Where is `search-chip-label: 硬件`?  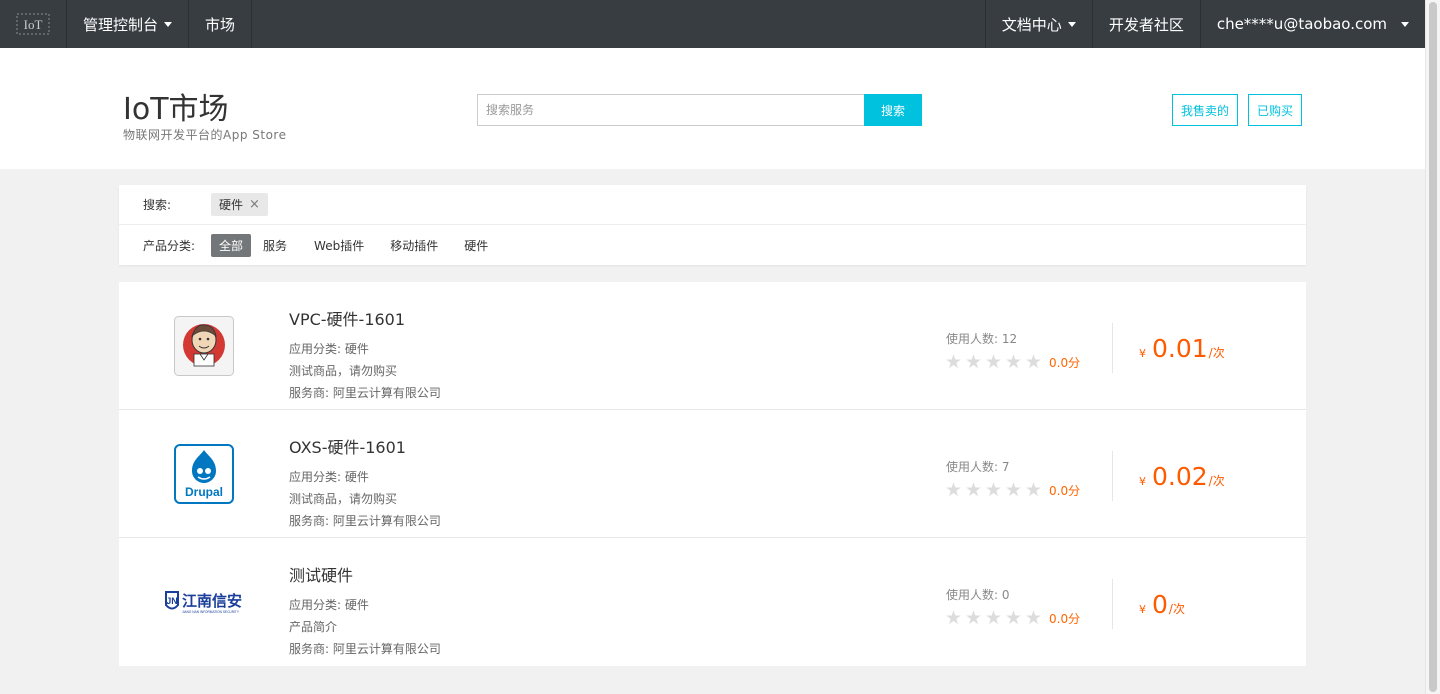 search-chip-label: 硬件 is located at coordinates (231, 205).